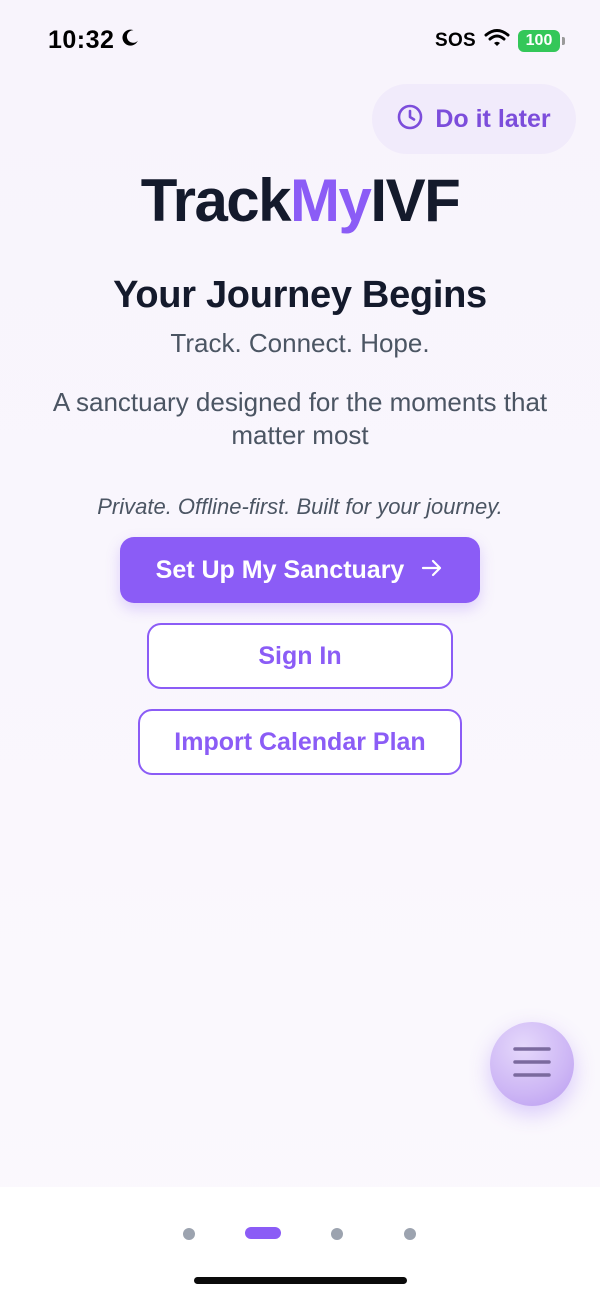  I want to click on page-title: Your Journey Begins, so click(300, 295).